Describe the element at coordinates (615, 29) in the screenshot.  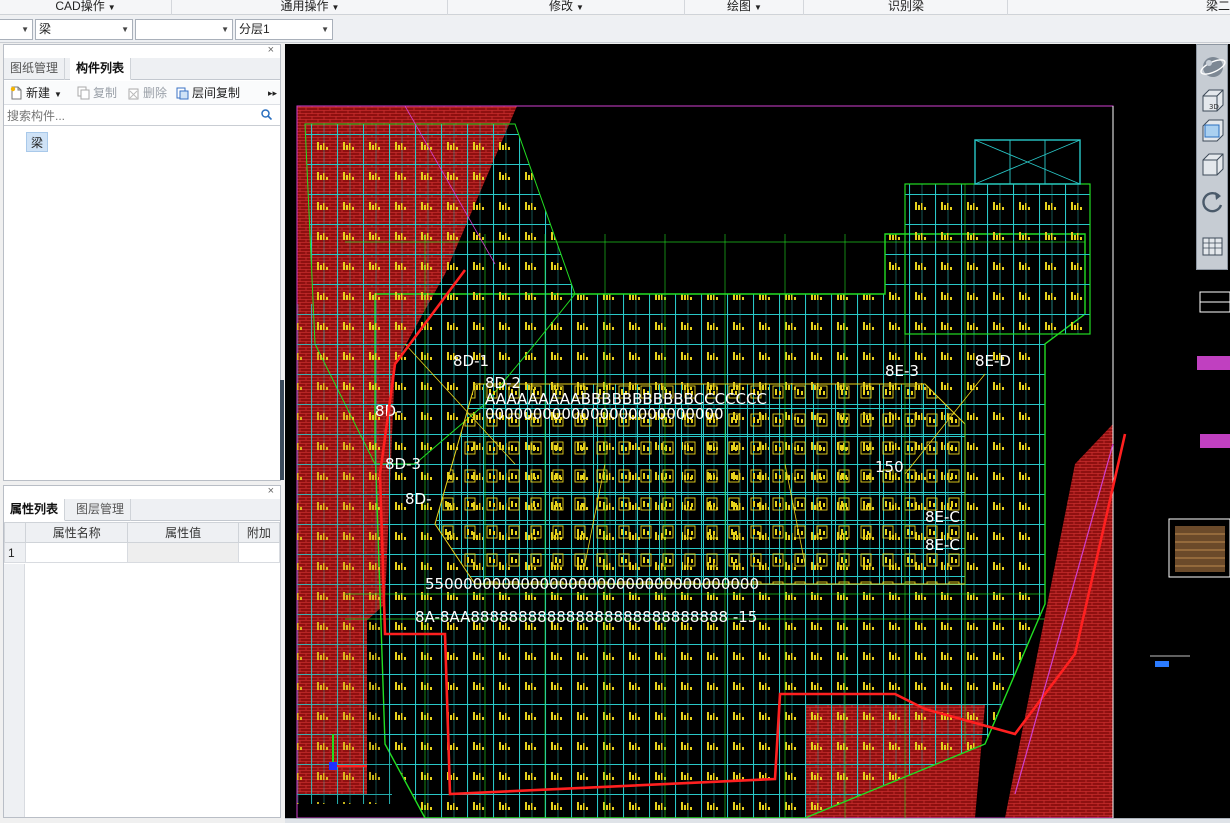
I see `selector-bar: ▼ 梁 ▼ ▼ 分层1 ▼` at that location.